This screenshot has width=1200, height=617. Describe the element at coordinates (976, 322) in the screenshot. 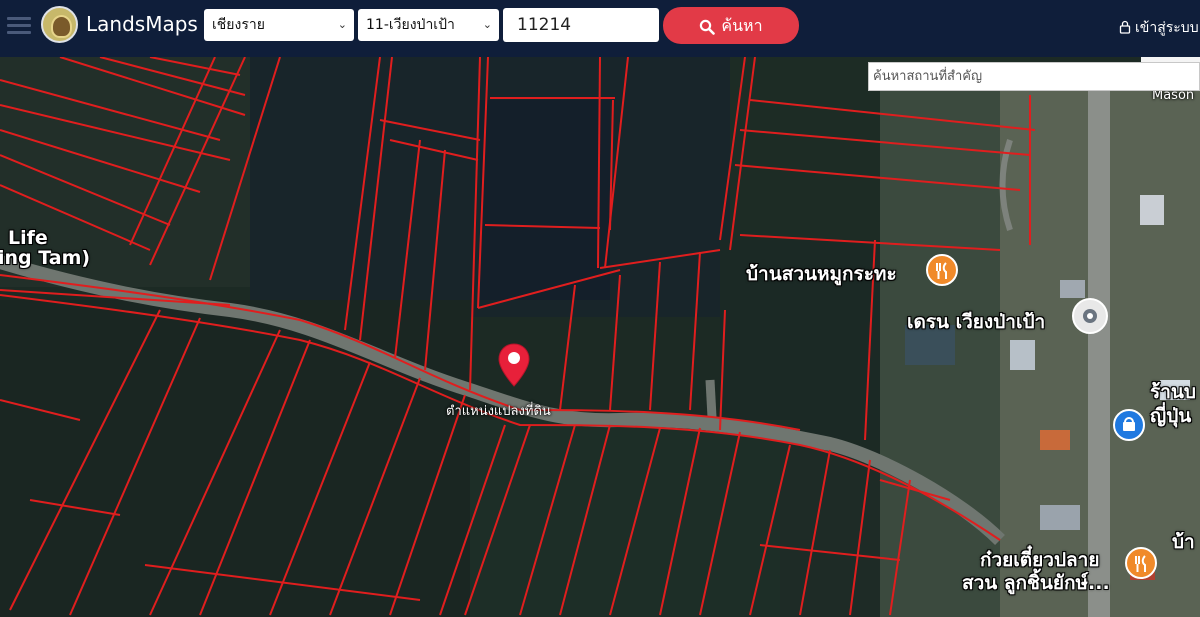

I see `poi-label: เดรน เวียงป่าเป้า` at that location.